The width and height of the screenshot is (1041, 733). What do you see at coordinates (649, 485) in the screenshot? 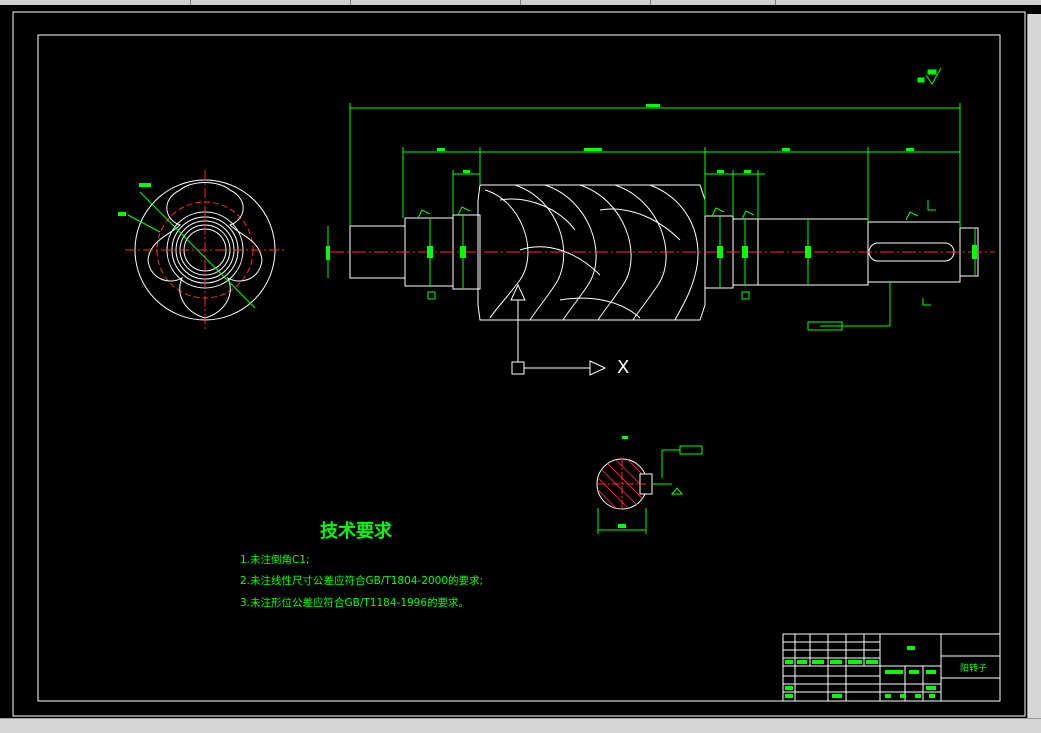
I see `section-view` at bounding box center [649, 485].